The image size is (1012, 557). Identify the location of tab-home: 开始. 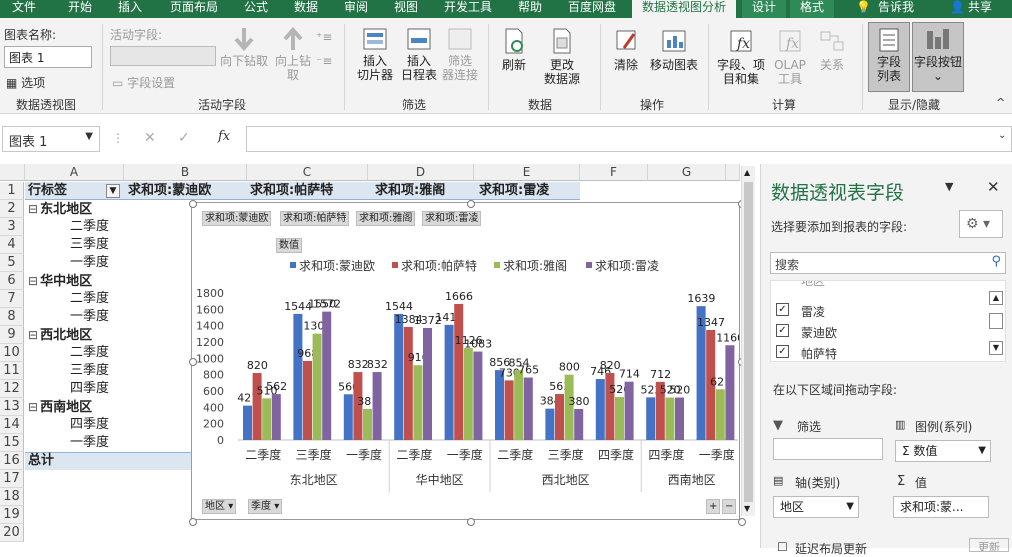
(80, 9).